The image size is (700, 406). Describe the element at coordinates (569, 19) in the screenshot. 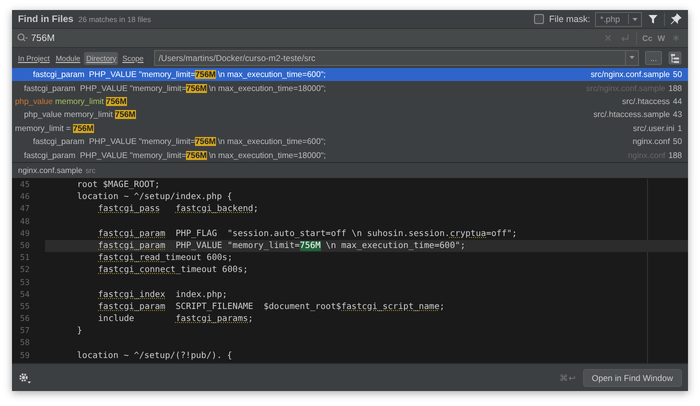

I see `file-mask-label: File mask:` at that location.